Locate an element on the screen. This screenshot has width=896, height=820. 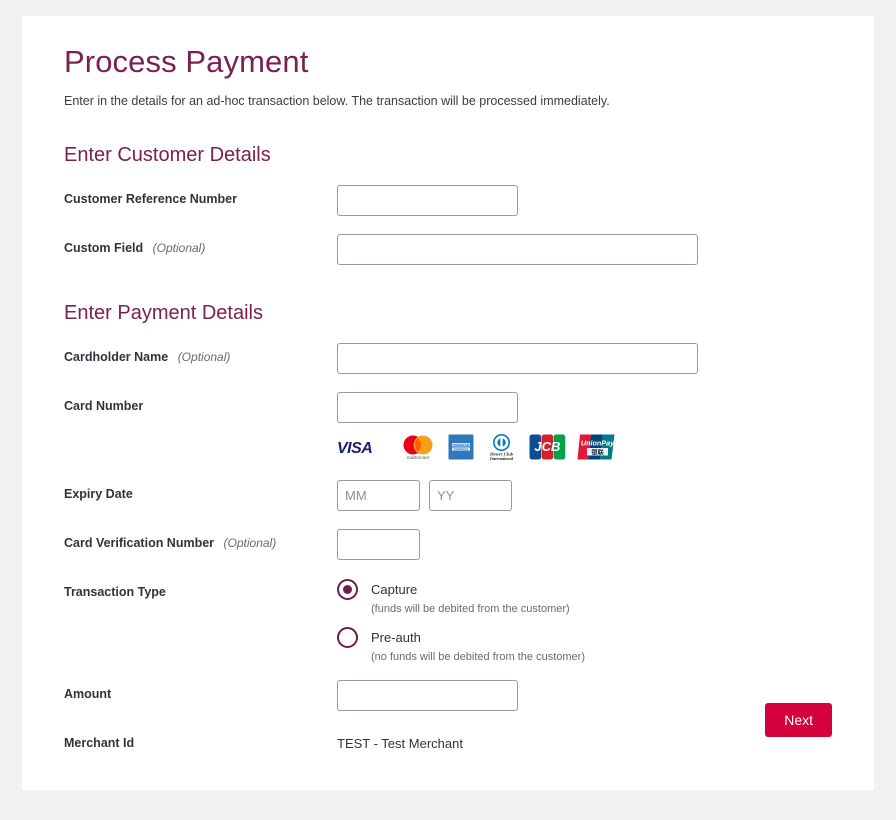
customer-reference-number-input is located at coordinates (427, 200).